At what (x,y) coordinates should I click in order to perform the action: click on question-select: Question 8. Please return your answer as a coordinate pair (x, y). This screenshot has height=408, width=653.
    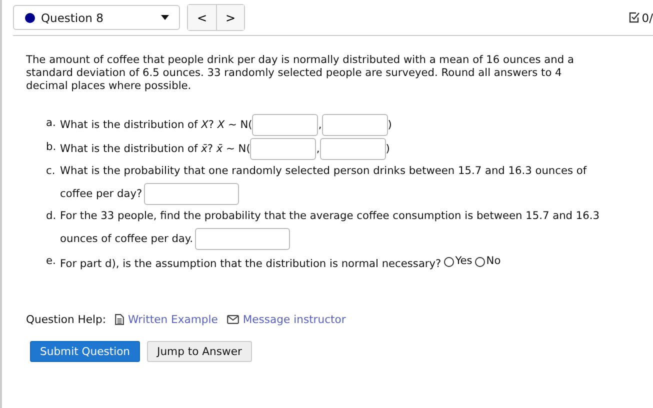
    Looking at the image, I should click on (96, 17).